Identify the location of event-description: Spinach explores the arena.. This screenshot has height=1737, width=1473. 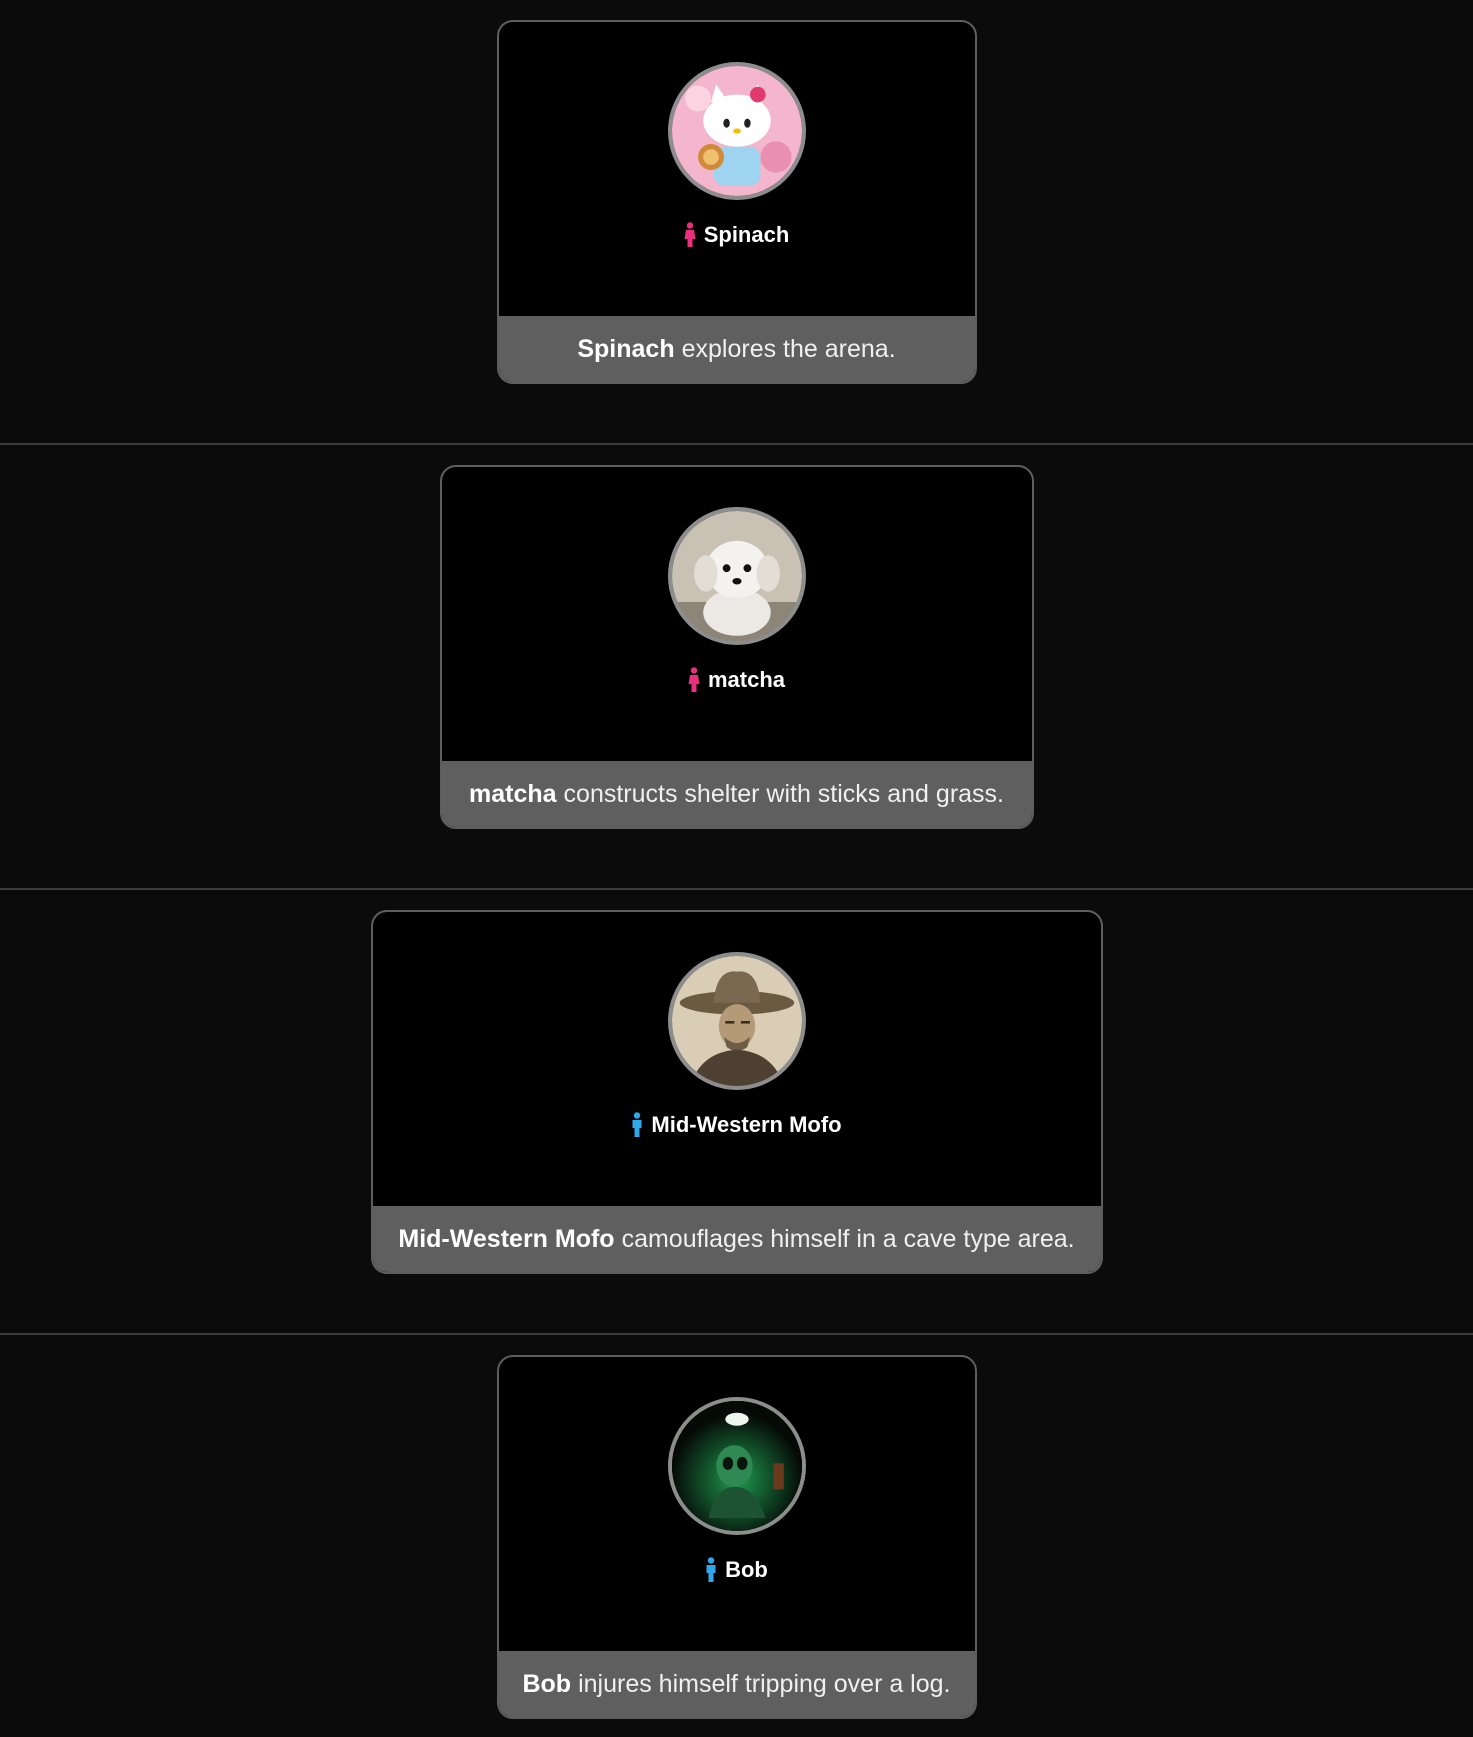
(736, 349).